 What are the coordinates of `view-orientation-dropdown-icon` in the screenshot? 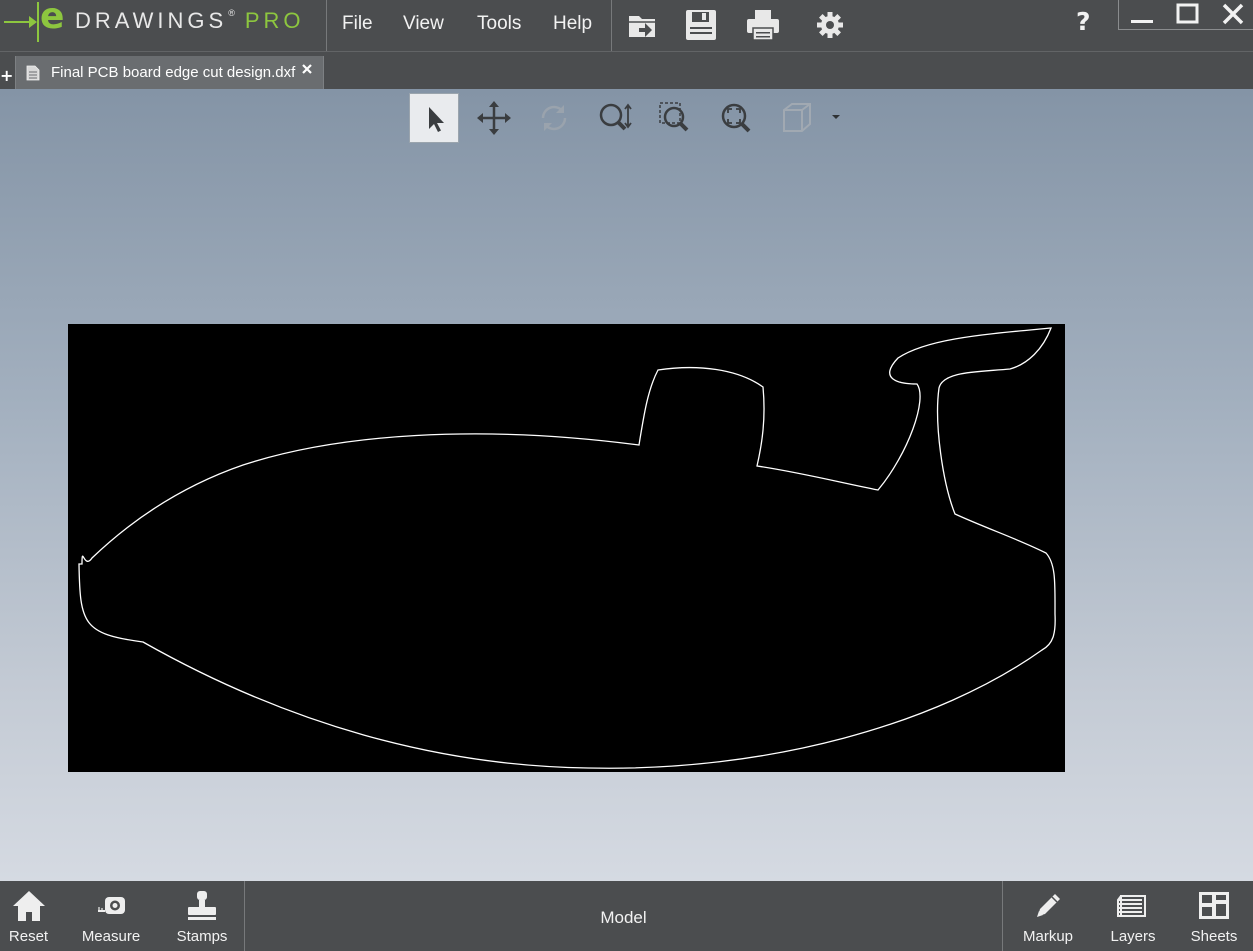 It's located at (836, 117).